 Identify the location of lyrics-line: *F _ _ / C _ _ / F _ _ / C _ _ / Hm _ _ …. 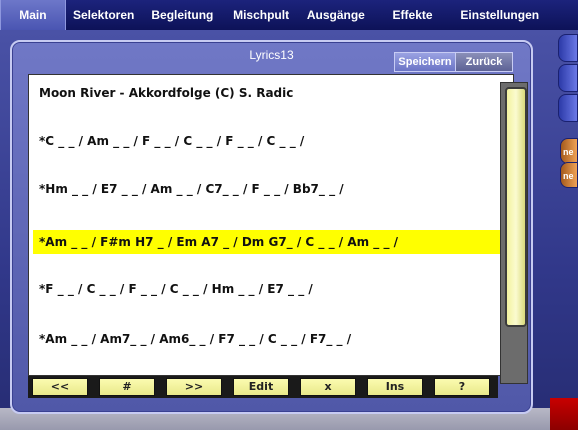
(268, 289).